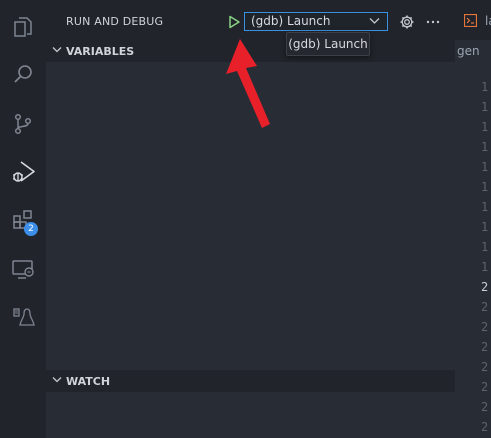 Image resolution: width=491 pixels, height=438 pixels. I want to click on editor-tab: la, so click(473, 20).